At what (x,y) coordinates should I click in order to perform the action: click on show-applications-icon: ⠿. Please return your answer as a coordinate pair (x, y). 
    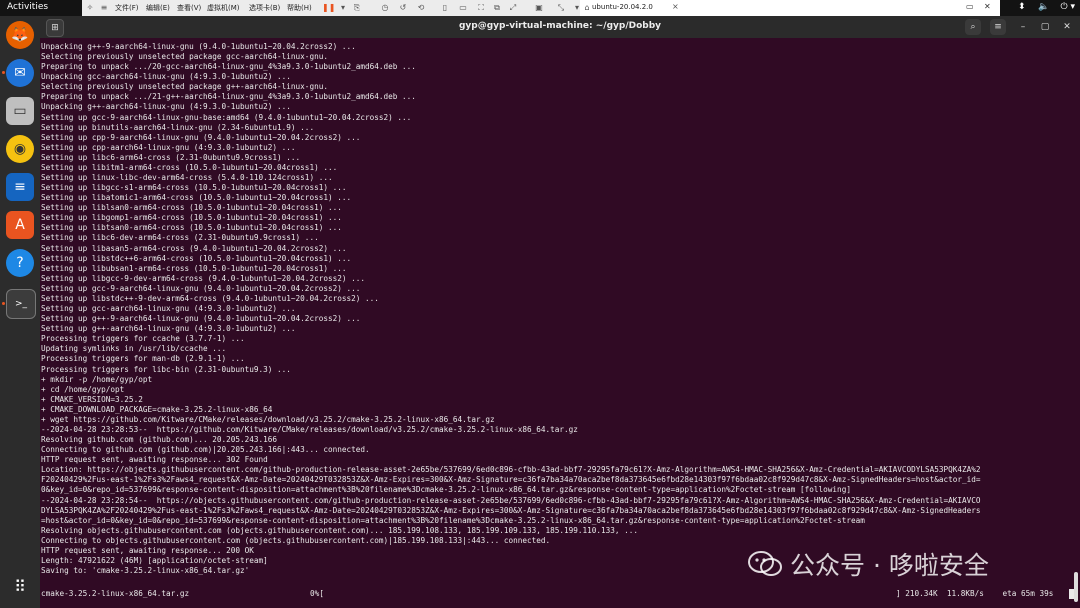
    Looking at the image, I should click on (20, 586).